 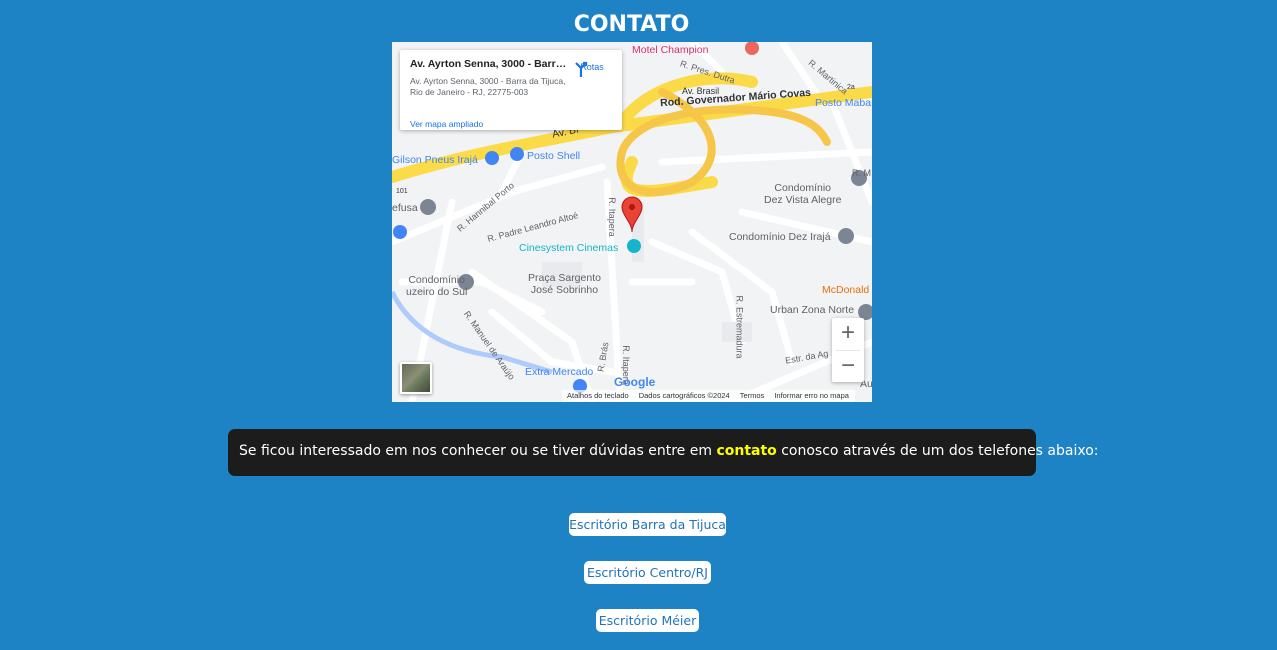 What do you see at coordinates (554, 156) in the screenshot?
I see `map-label-posto-shell: Posto Shell` at bounding box center [554, 156].